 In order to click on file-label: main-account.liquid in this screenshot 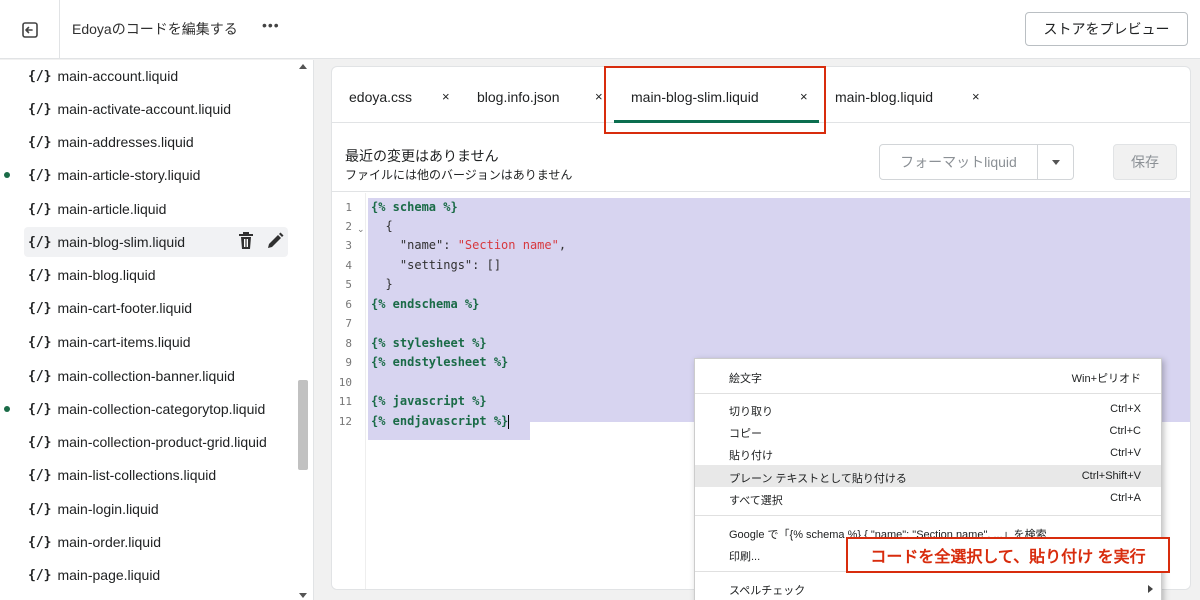, I will do `click(118, 76)`.